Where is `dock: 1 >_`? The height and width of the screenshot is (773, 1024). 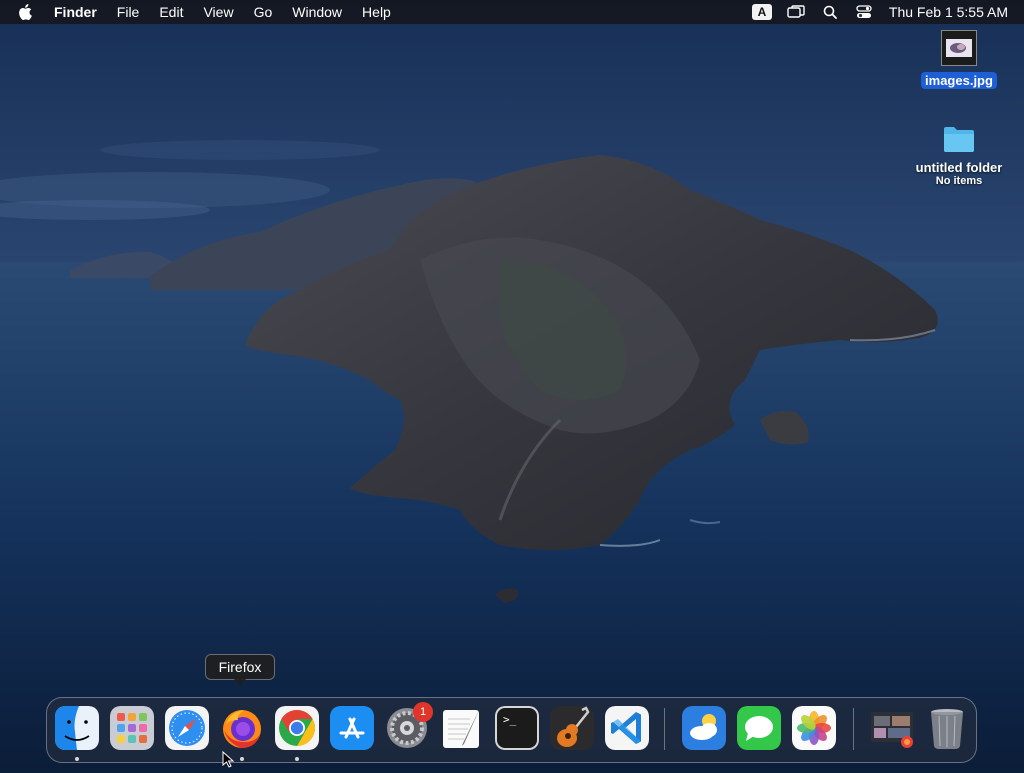 dock: 1 >_ is located at coordinates (511, 730).